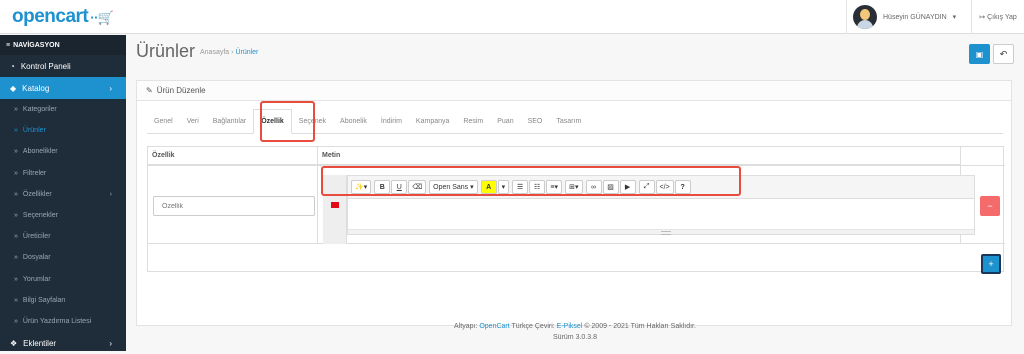 This screenshot has height=354, width=1024. What do you see at coordinates (63, 257) in the screenshot?
I see `sidebar-item-dosyalar: » Dosyalar` at bounding box center [63, 257].